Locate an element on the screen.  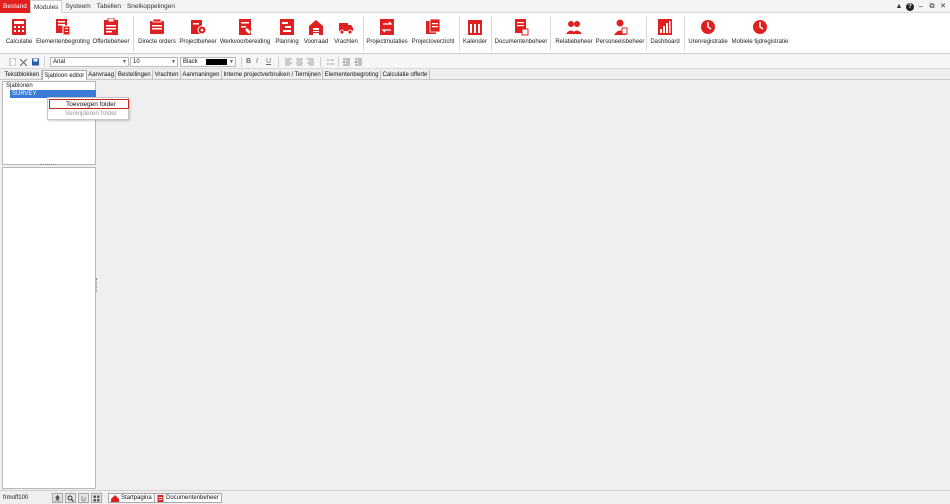
ribbon-voorraad-button: Voorraad is located at coordinates (316, 33).